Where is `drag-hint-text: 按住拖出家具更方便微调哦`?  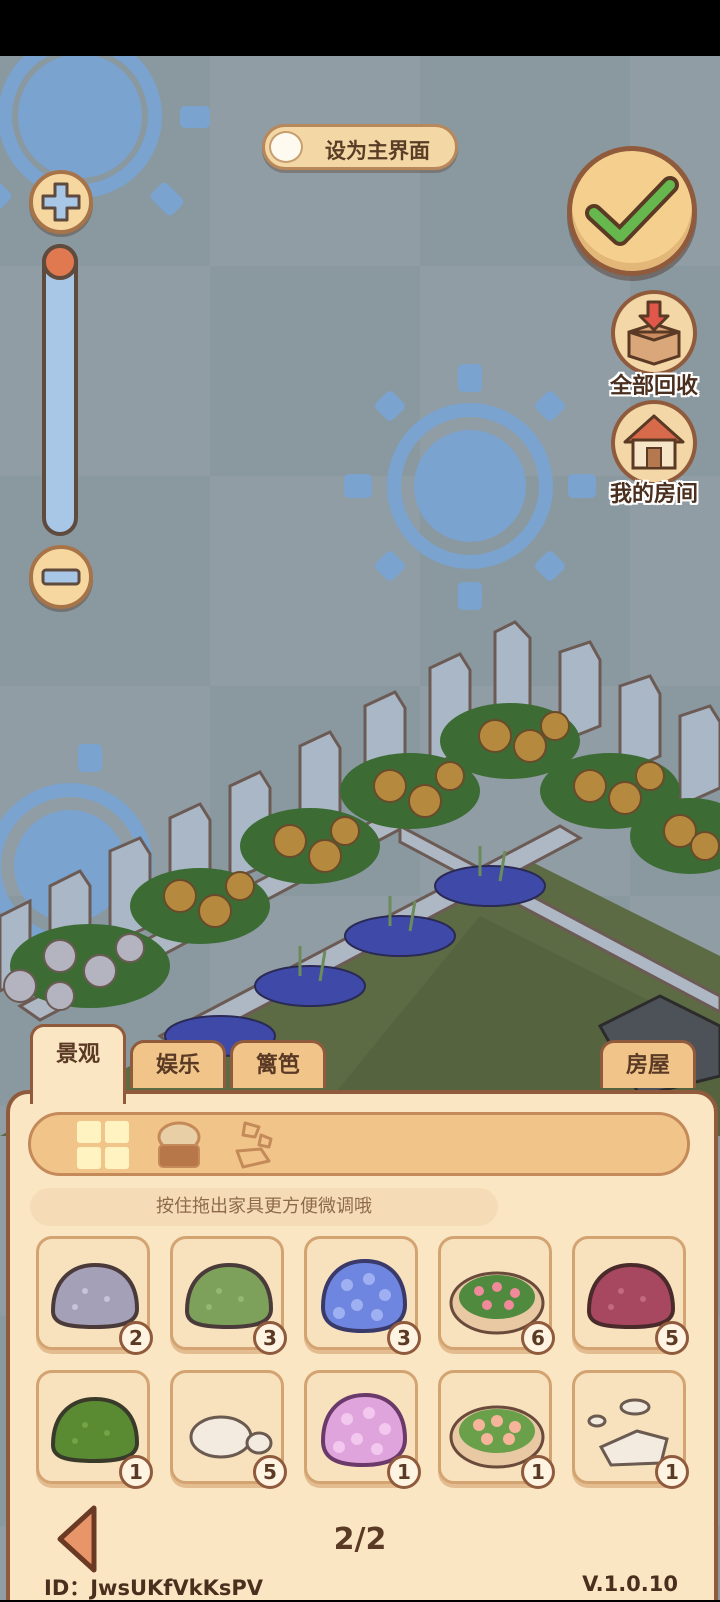 drag-hint-text: 按住拖出家具更方便微调哦 is located at coordinates (264, 1207).